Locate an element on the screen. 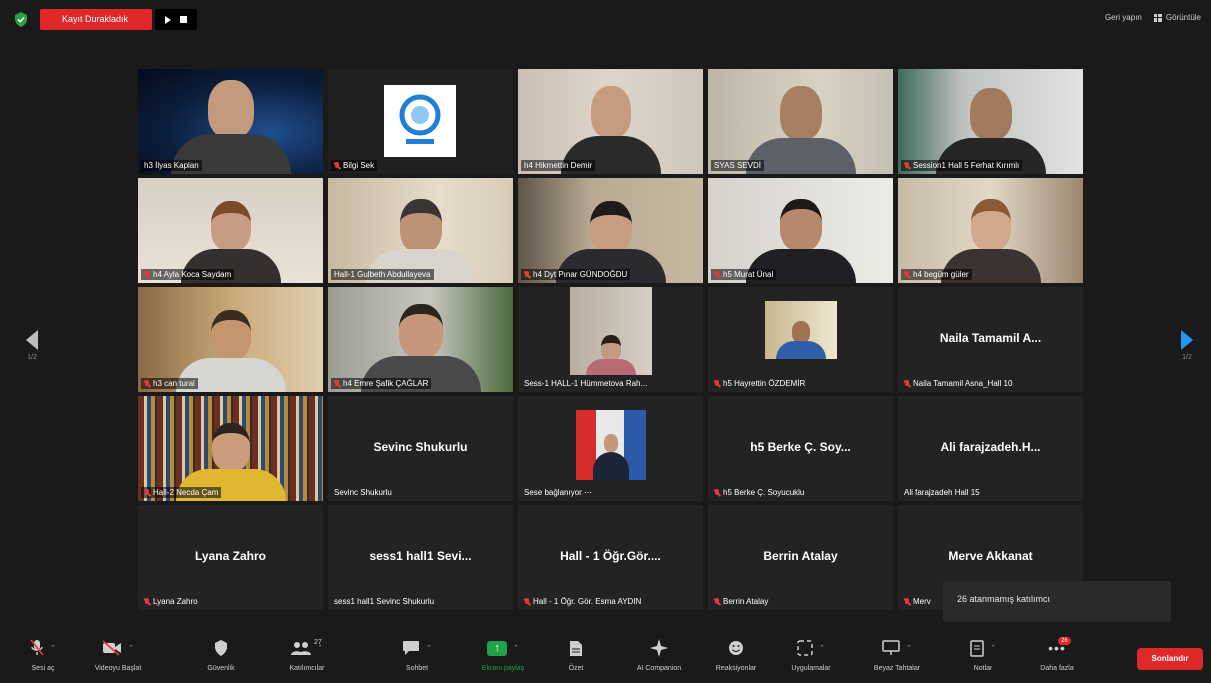  whiteboards-button: ⌃ Beyaz Tahtalar is located at coordinates (897, 654).